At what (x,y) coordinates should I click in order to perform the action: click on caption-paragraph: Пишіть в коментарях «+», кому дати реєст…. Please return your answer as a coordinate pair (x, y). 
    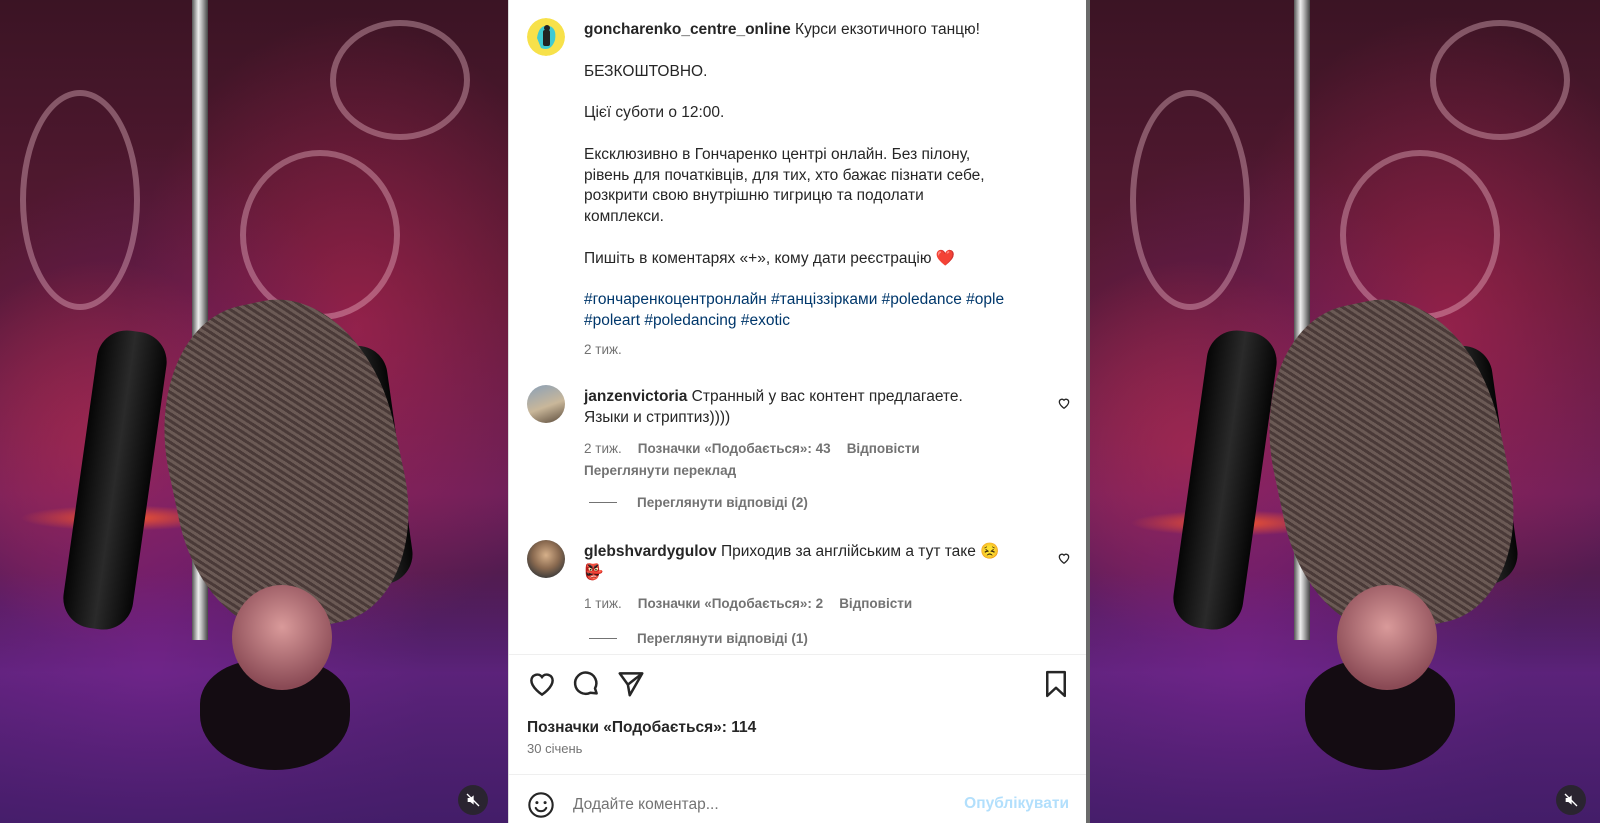
    Looking at the image, I should click on (770, 258).